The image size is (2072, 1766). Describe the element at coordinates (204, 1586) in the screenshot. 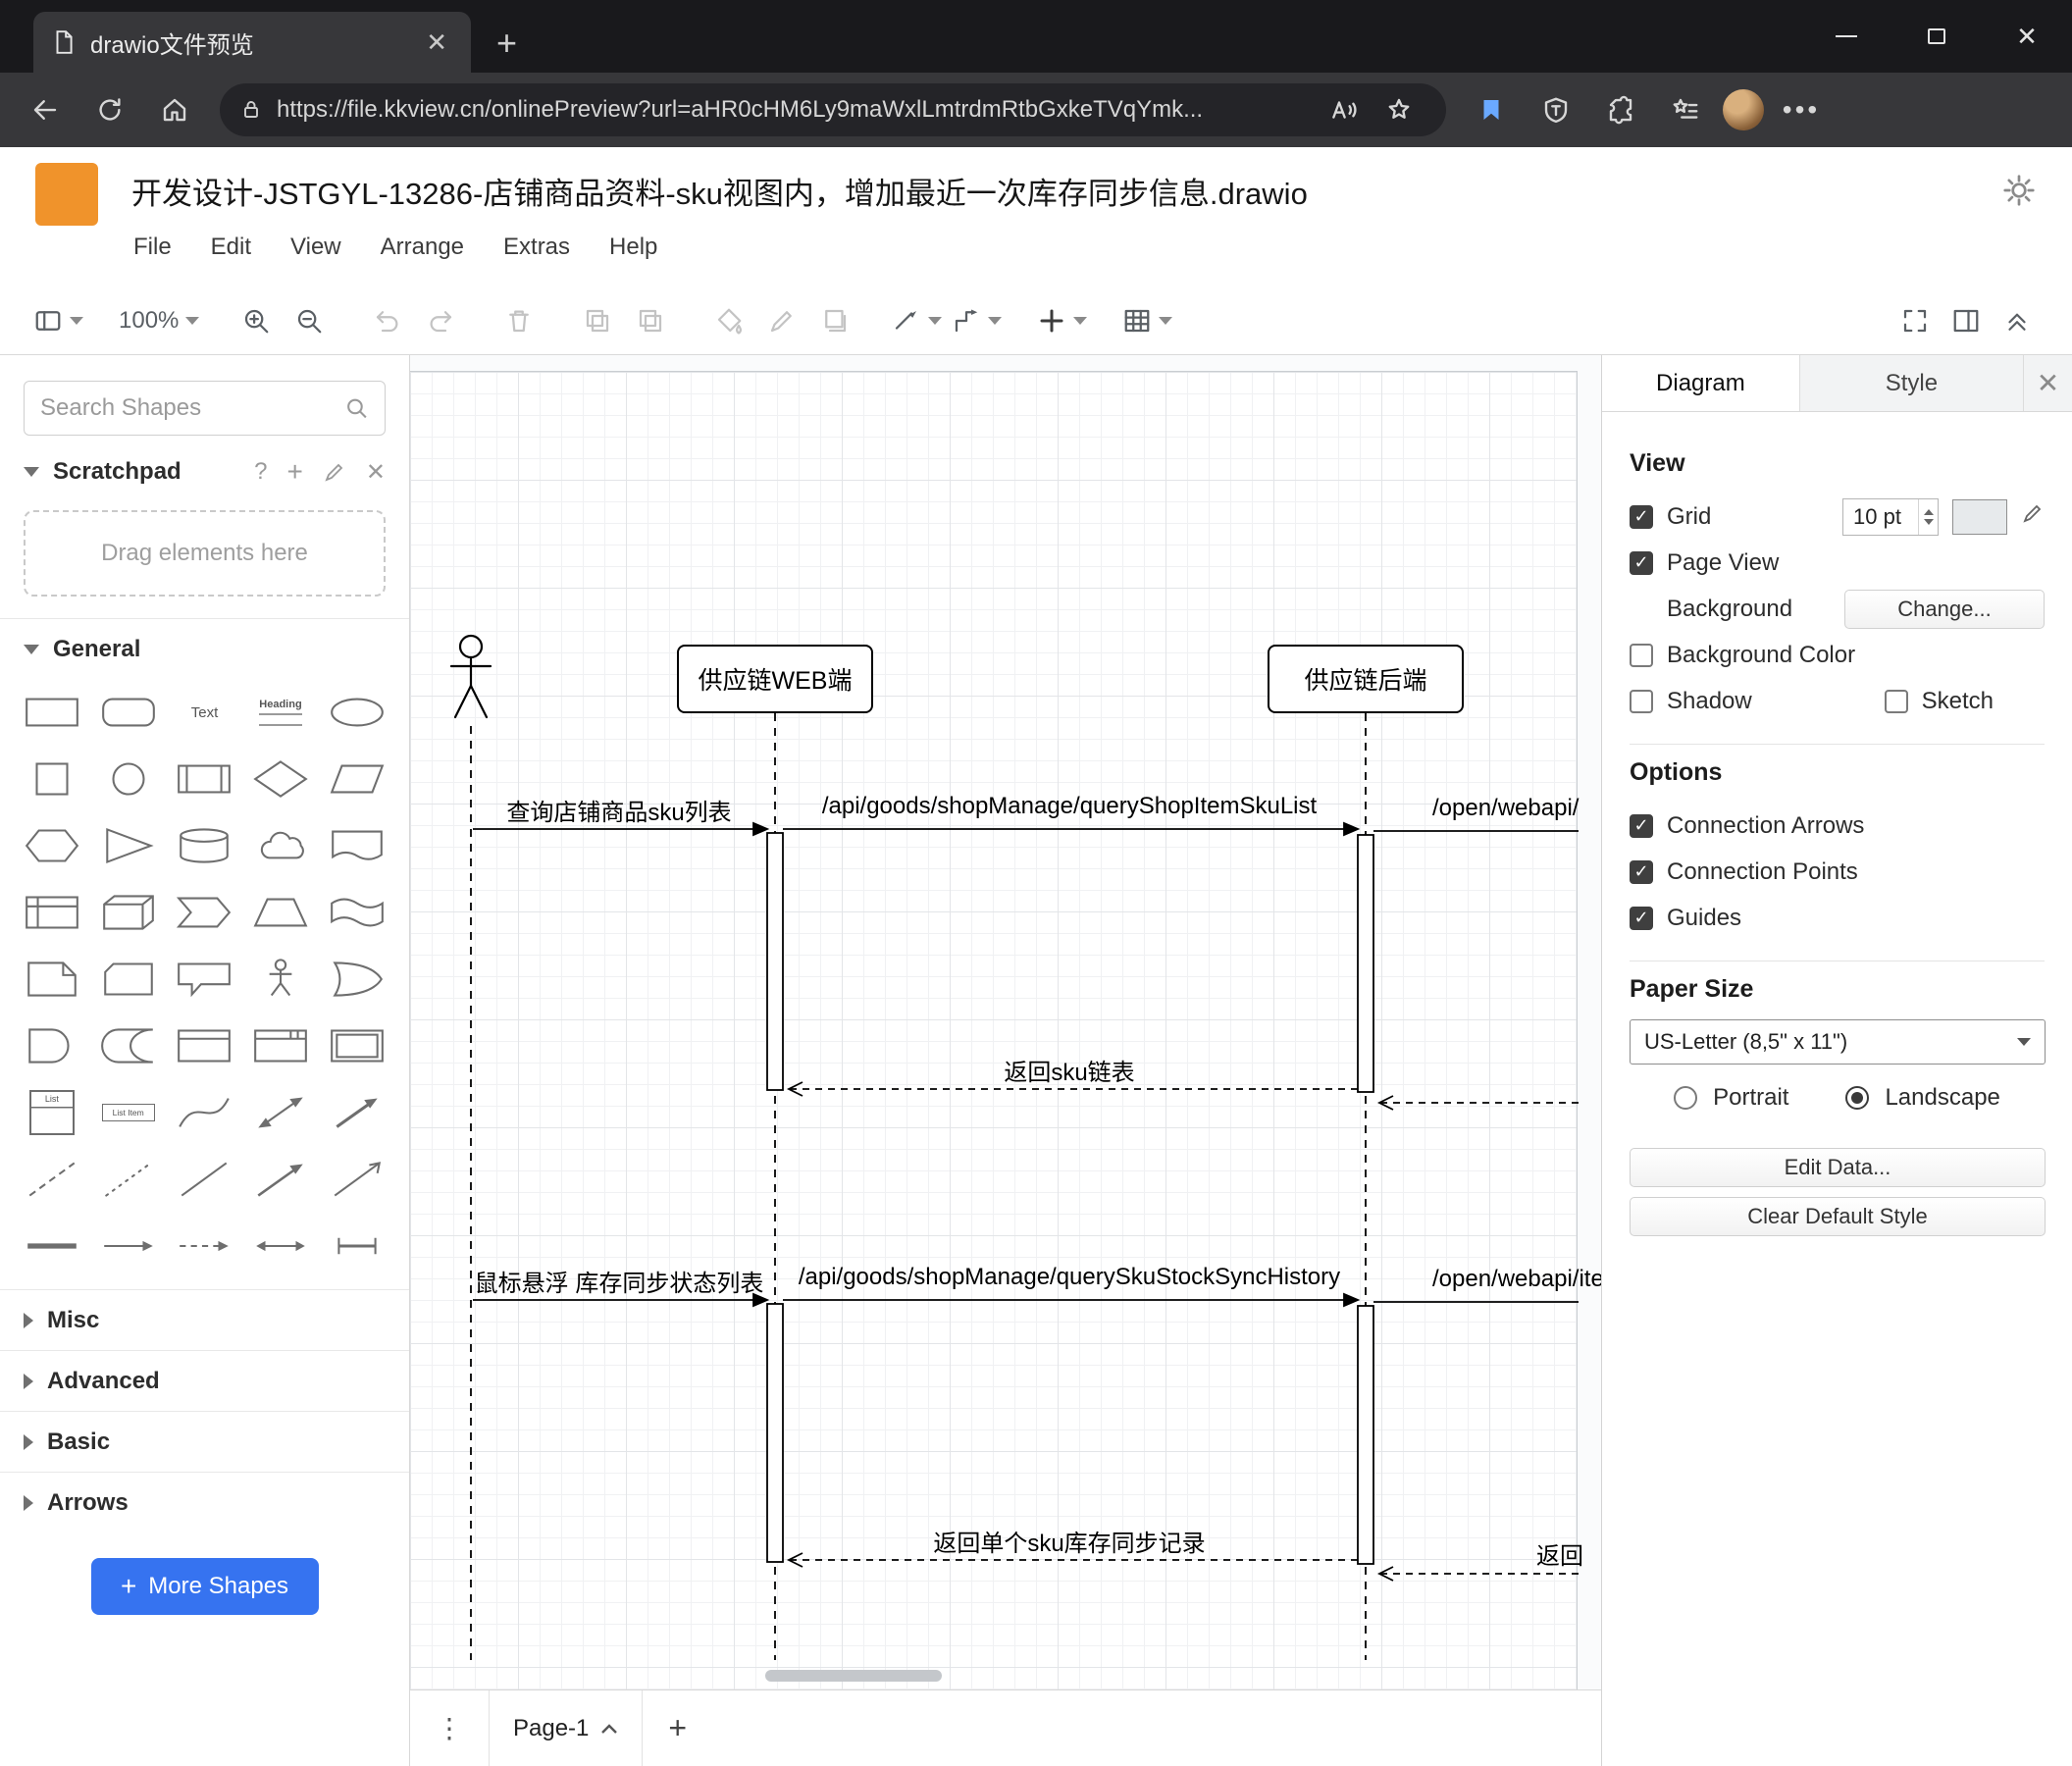

I see `more-shapes-button: + More Shapes` at that location.